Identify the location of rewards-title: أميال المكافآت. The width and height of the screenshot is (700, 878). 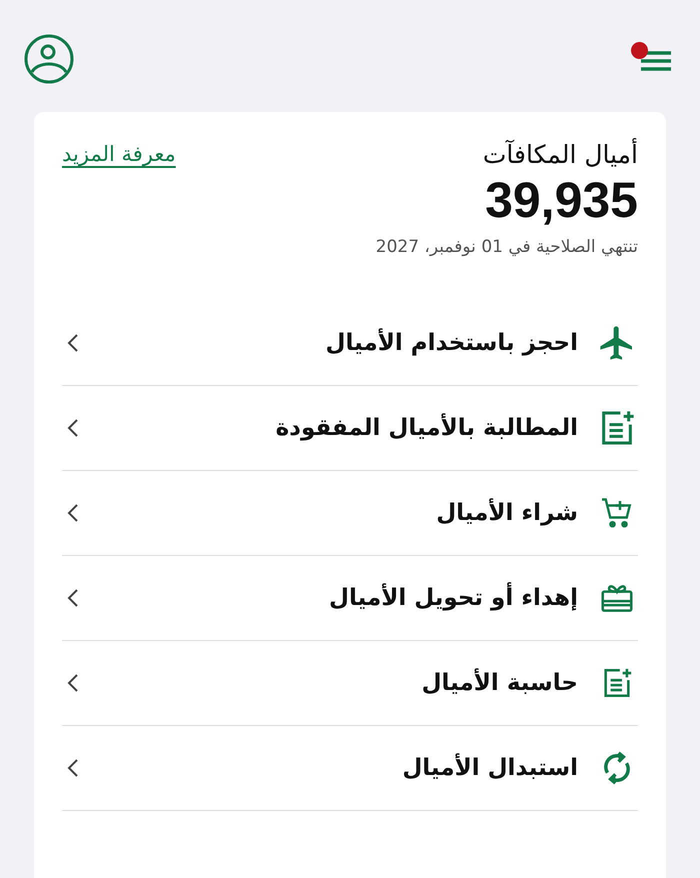
(560, 154).